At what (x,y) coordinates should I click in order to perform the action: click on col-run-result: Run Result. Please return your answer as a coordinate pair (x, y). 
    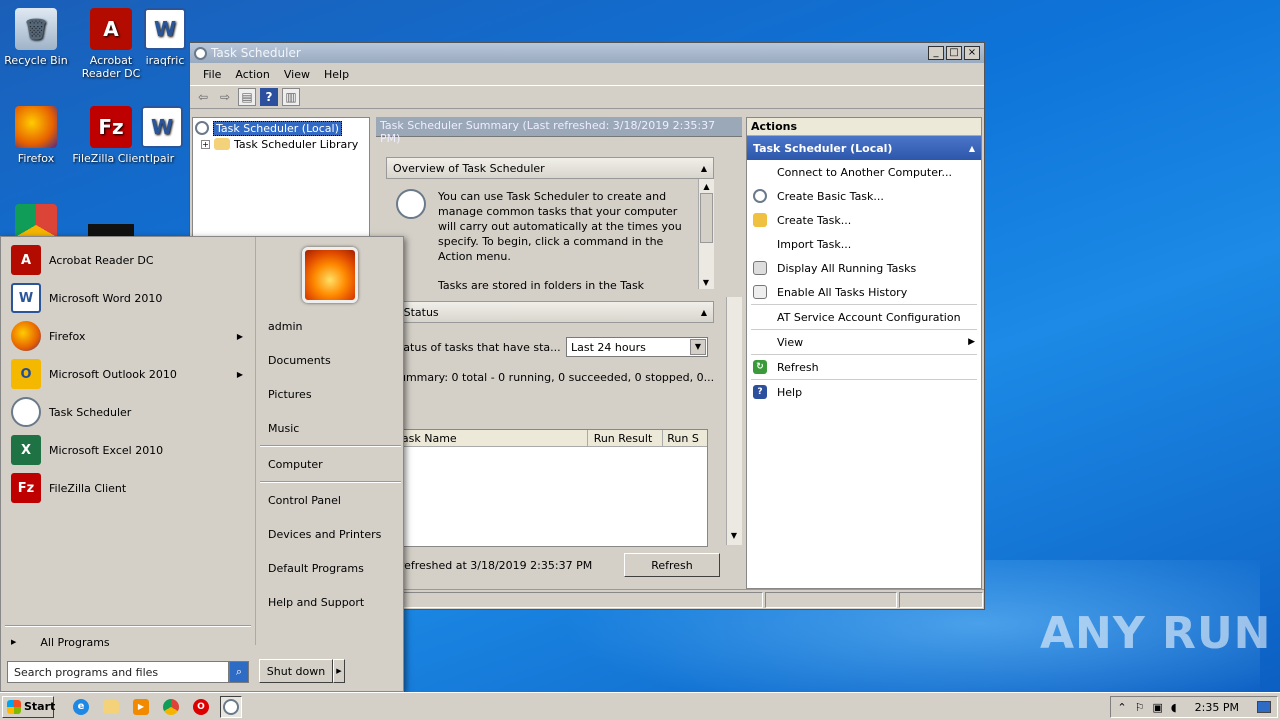
    Looking at the image, I should click on (626, 438).